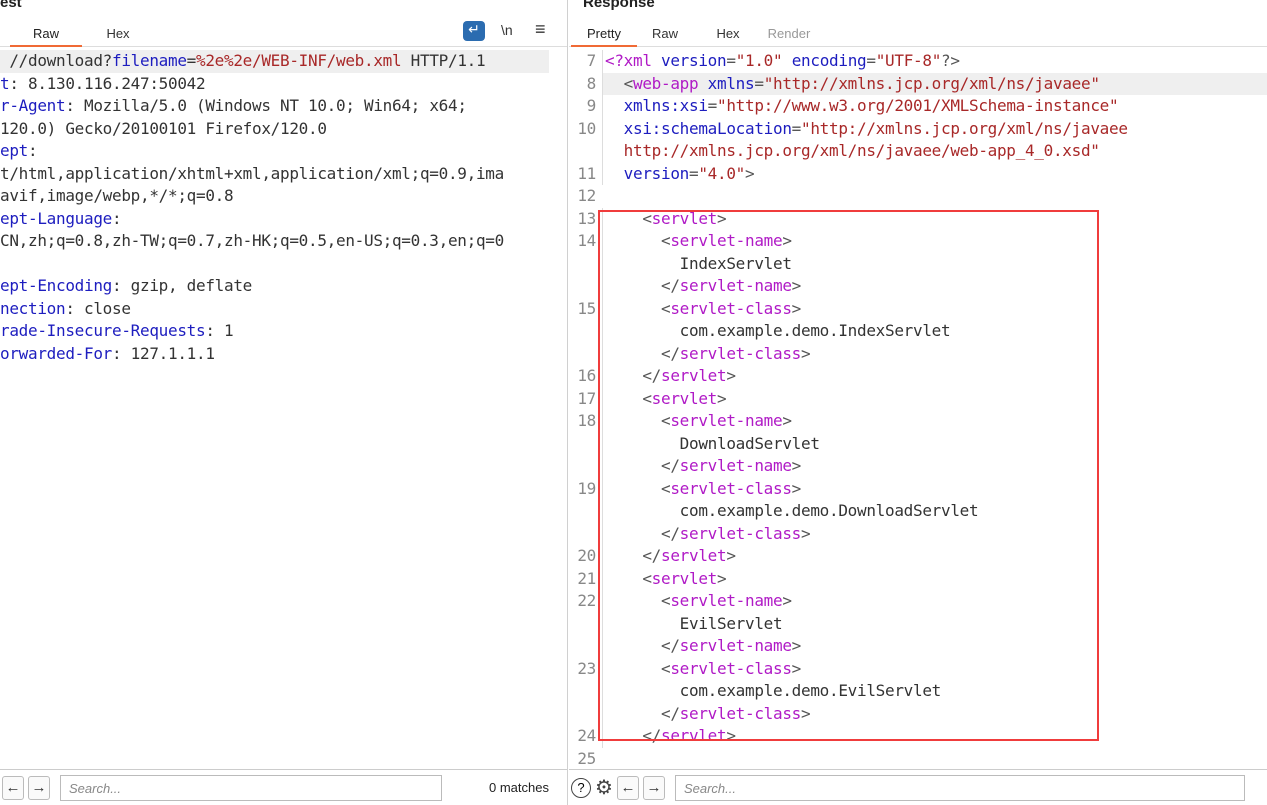 This screenshot has height=805, width=1267. I want to click on response-line: 19 <servlet-class>, so click(918, 488).